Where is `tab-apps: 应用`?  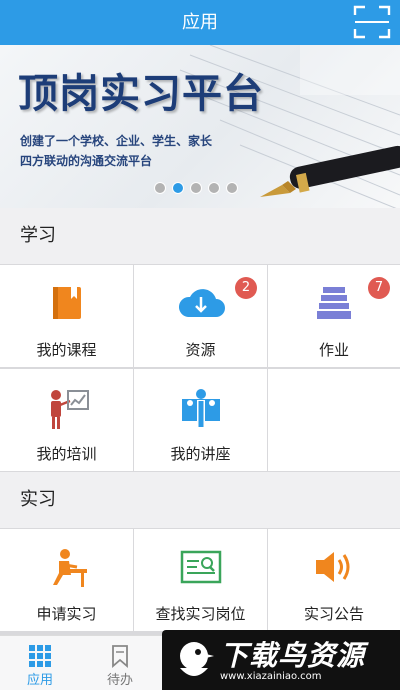 tab-apps: 应用 is located at coordinates (40, 663).